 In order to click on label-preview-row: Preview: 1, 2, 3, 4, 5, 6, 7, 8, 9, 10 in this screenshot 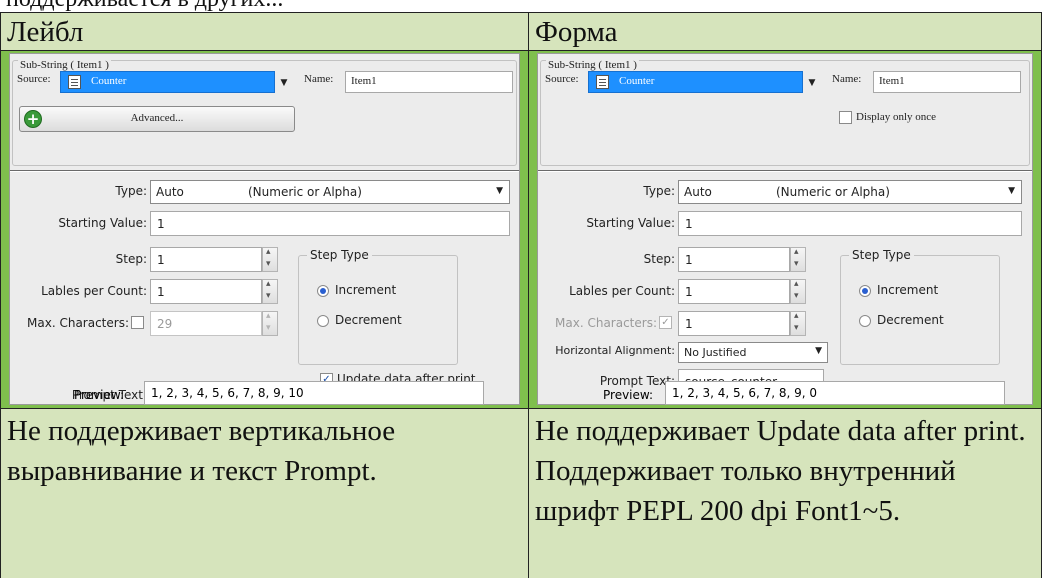, I will do `click(276, 394)`.